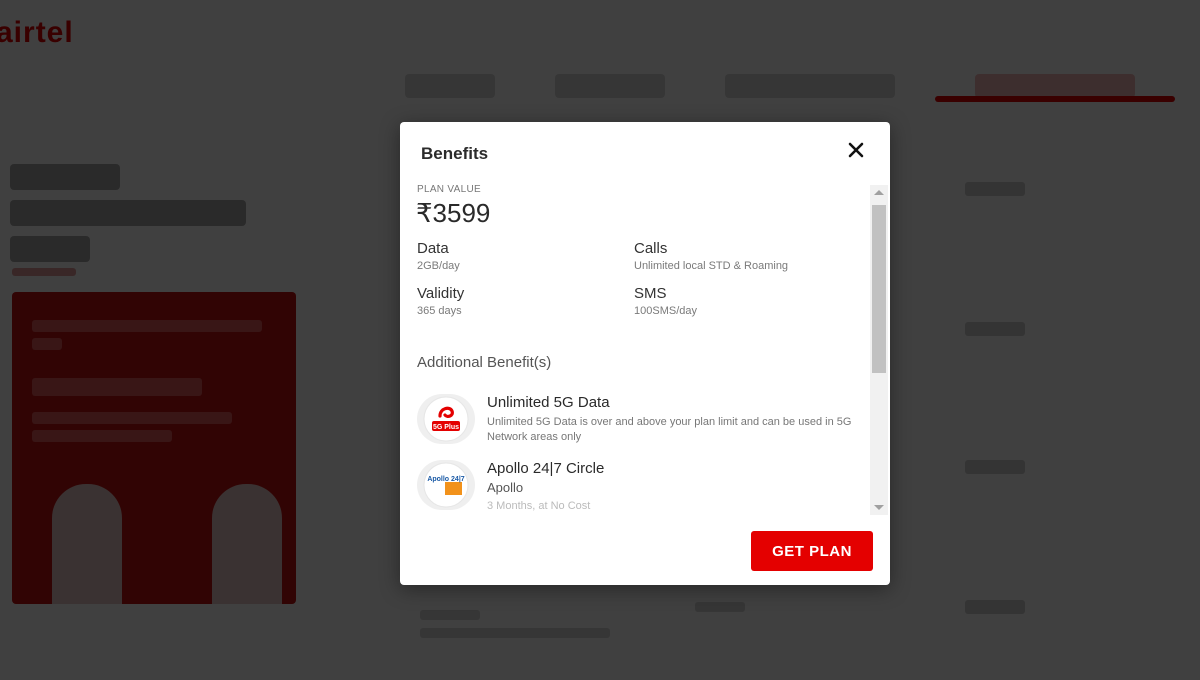 This screenshot has width=1200, height=680. I want to click on detail-label: SMS, so click(650, 293).